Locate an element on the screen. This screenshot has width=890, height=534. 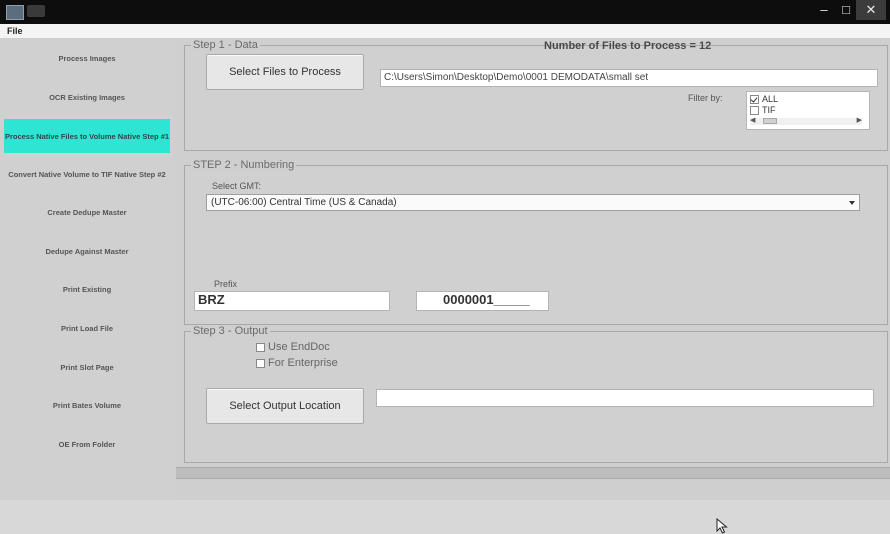
sidebar-item-ocr-existing-images: OCR Existing Images is located at coordinates (87, 97).